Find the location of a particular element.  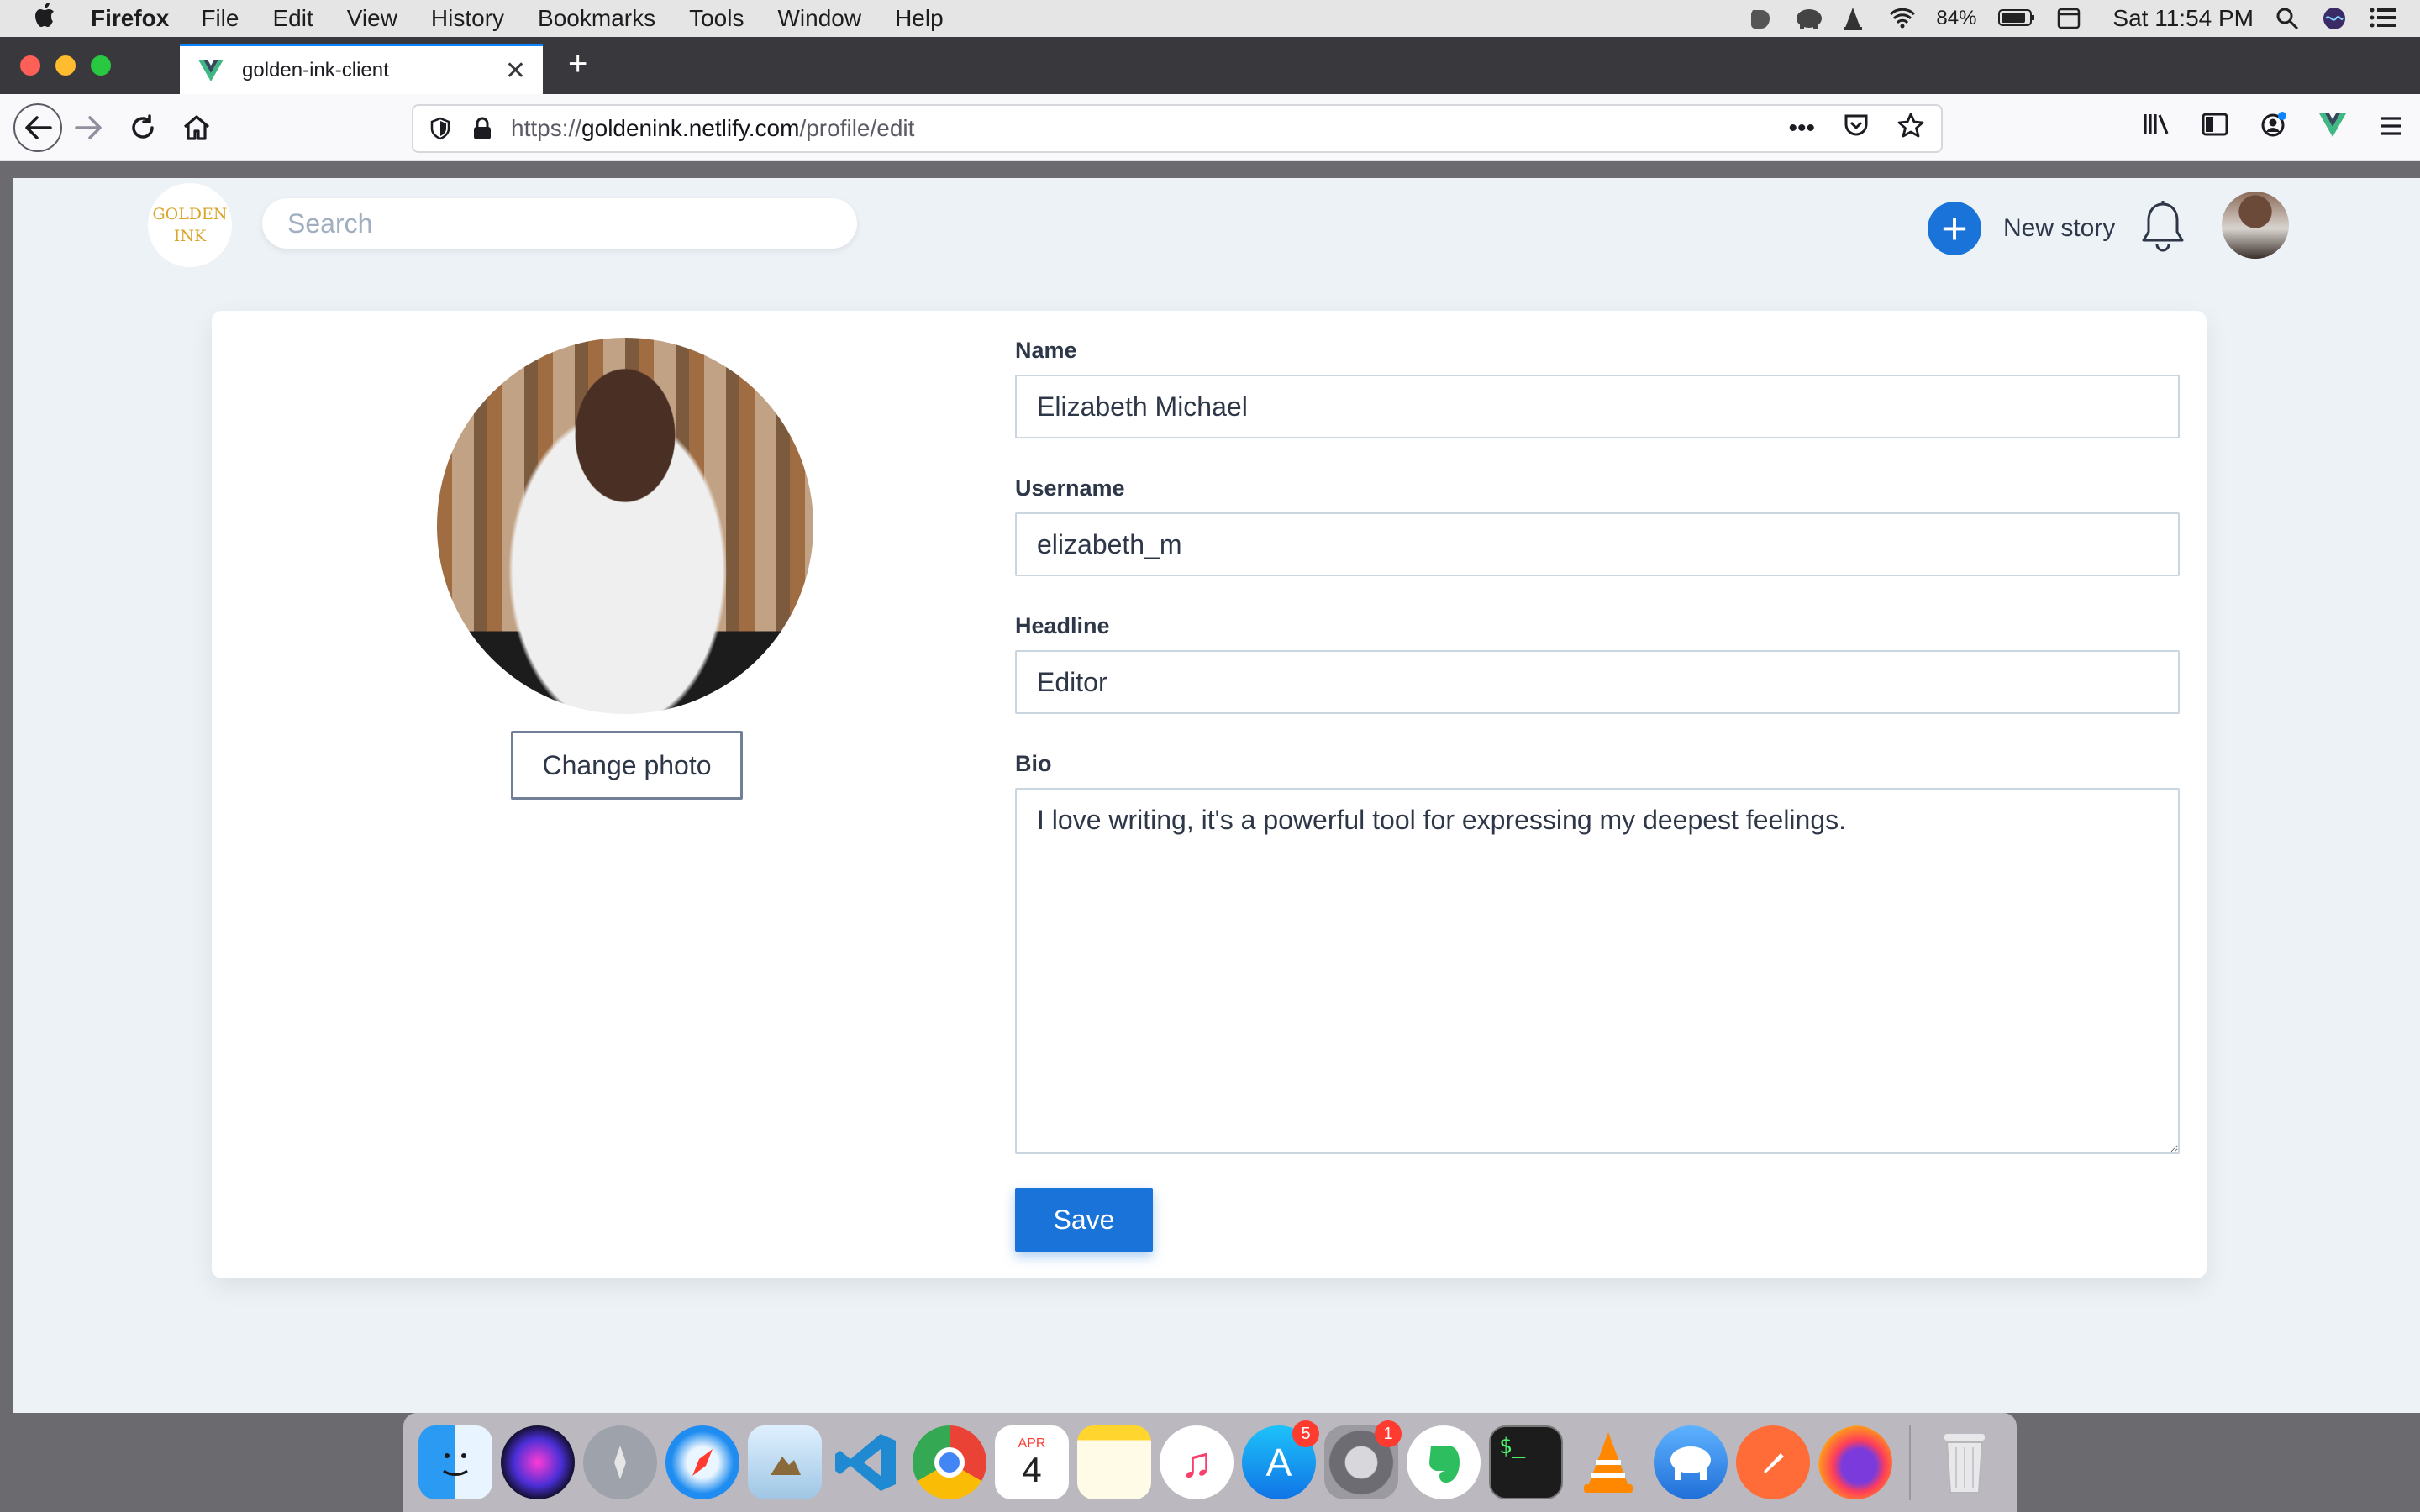

account-icon is located at coordinates (2273, 128).